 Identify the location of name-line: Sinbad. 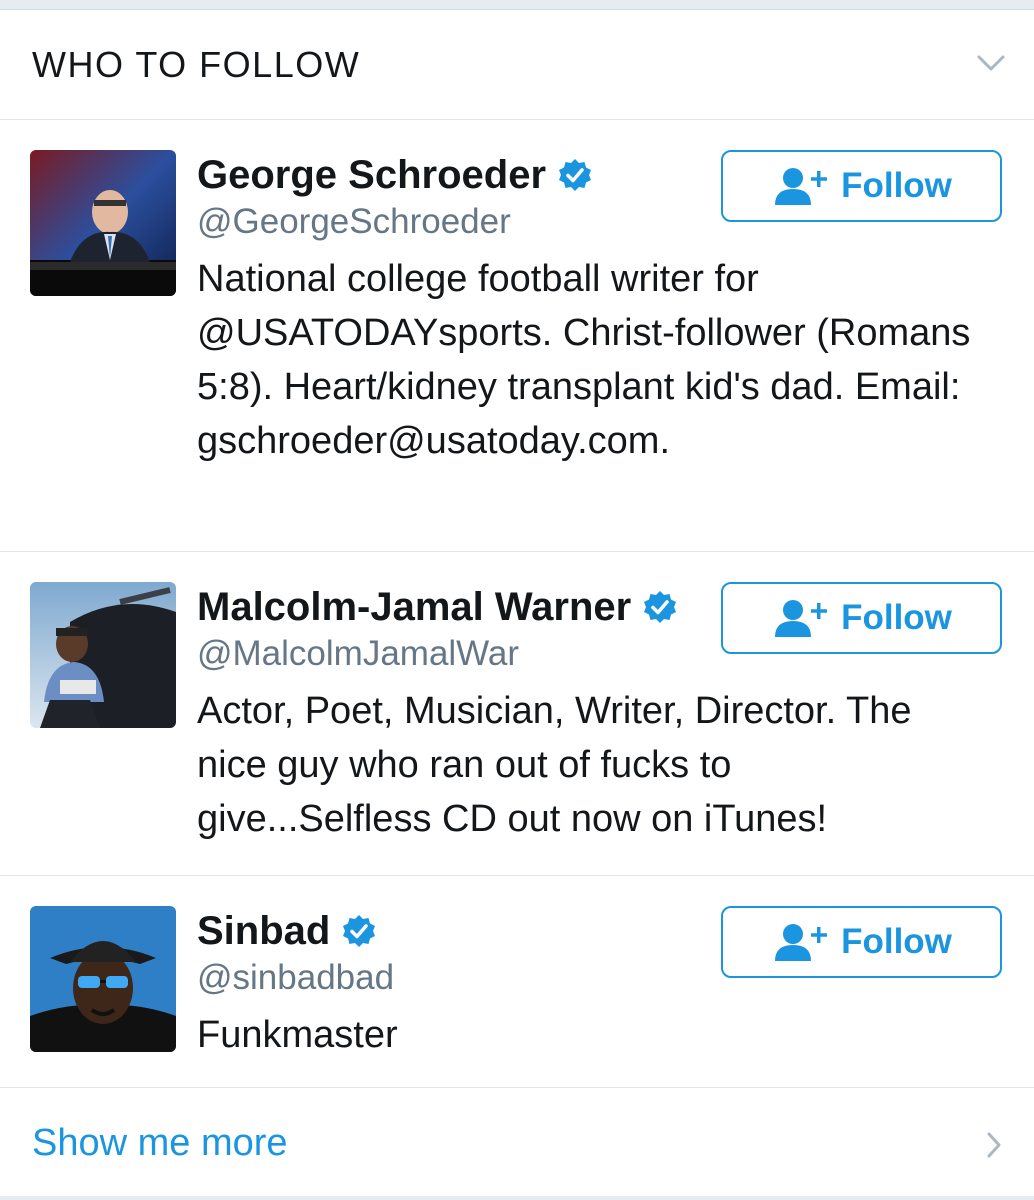
(286, 931).